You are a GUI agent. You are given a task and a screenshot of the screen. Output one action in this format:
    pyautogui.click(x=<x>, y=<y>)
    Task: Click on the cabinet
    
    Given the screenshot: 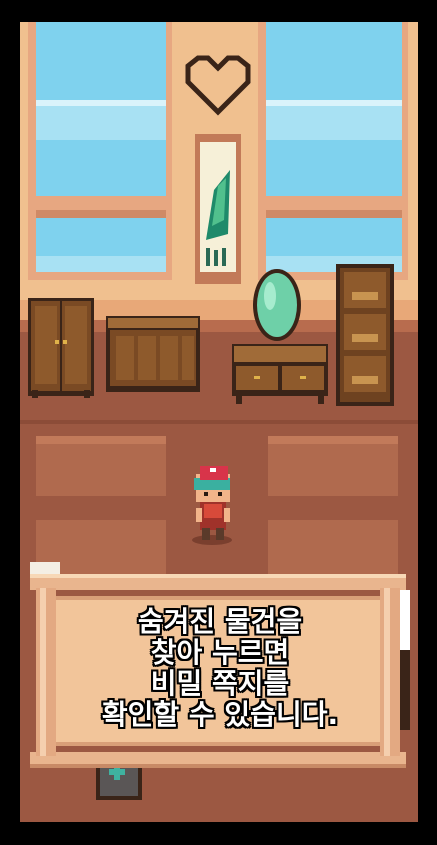 What is the action you would take?
    pyautogui.click(x=153, y=354)
    